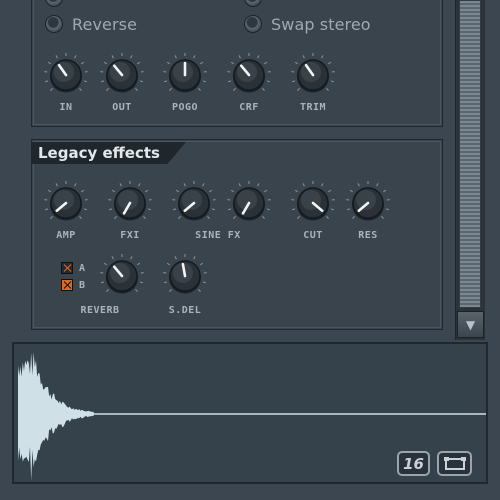  What do you see at coordinates (54, 24) in the screenshot?
I see `reverse-radio-dot` at bounding box center [54, 24].